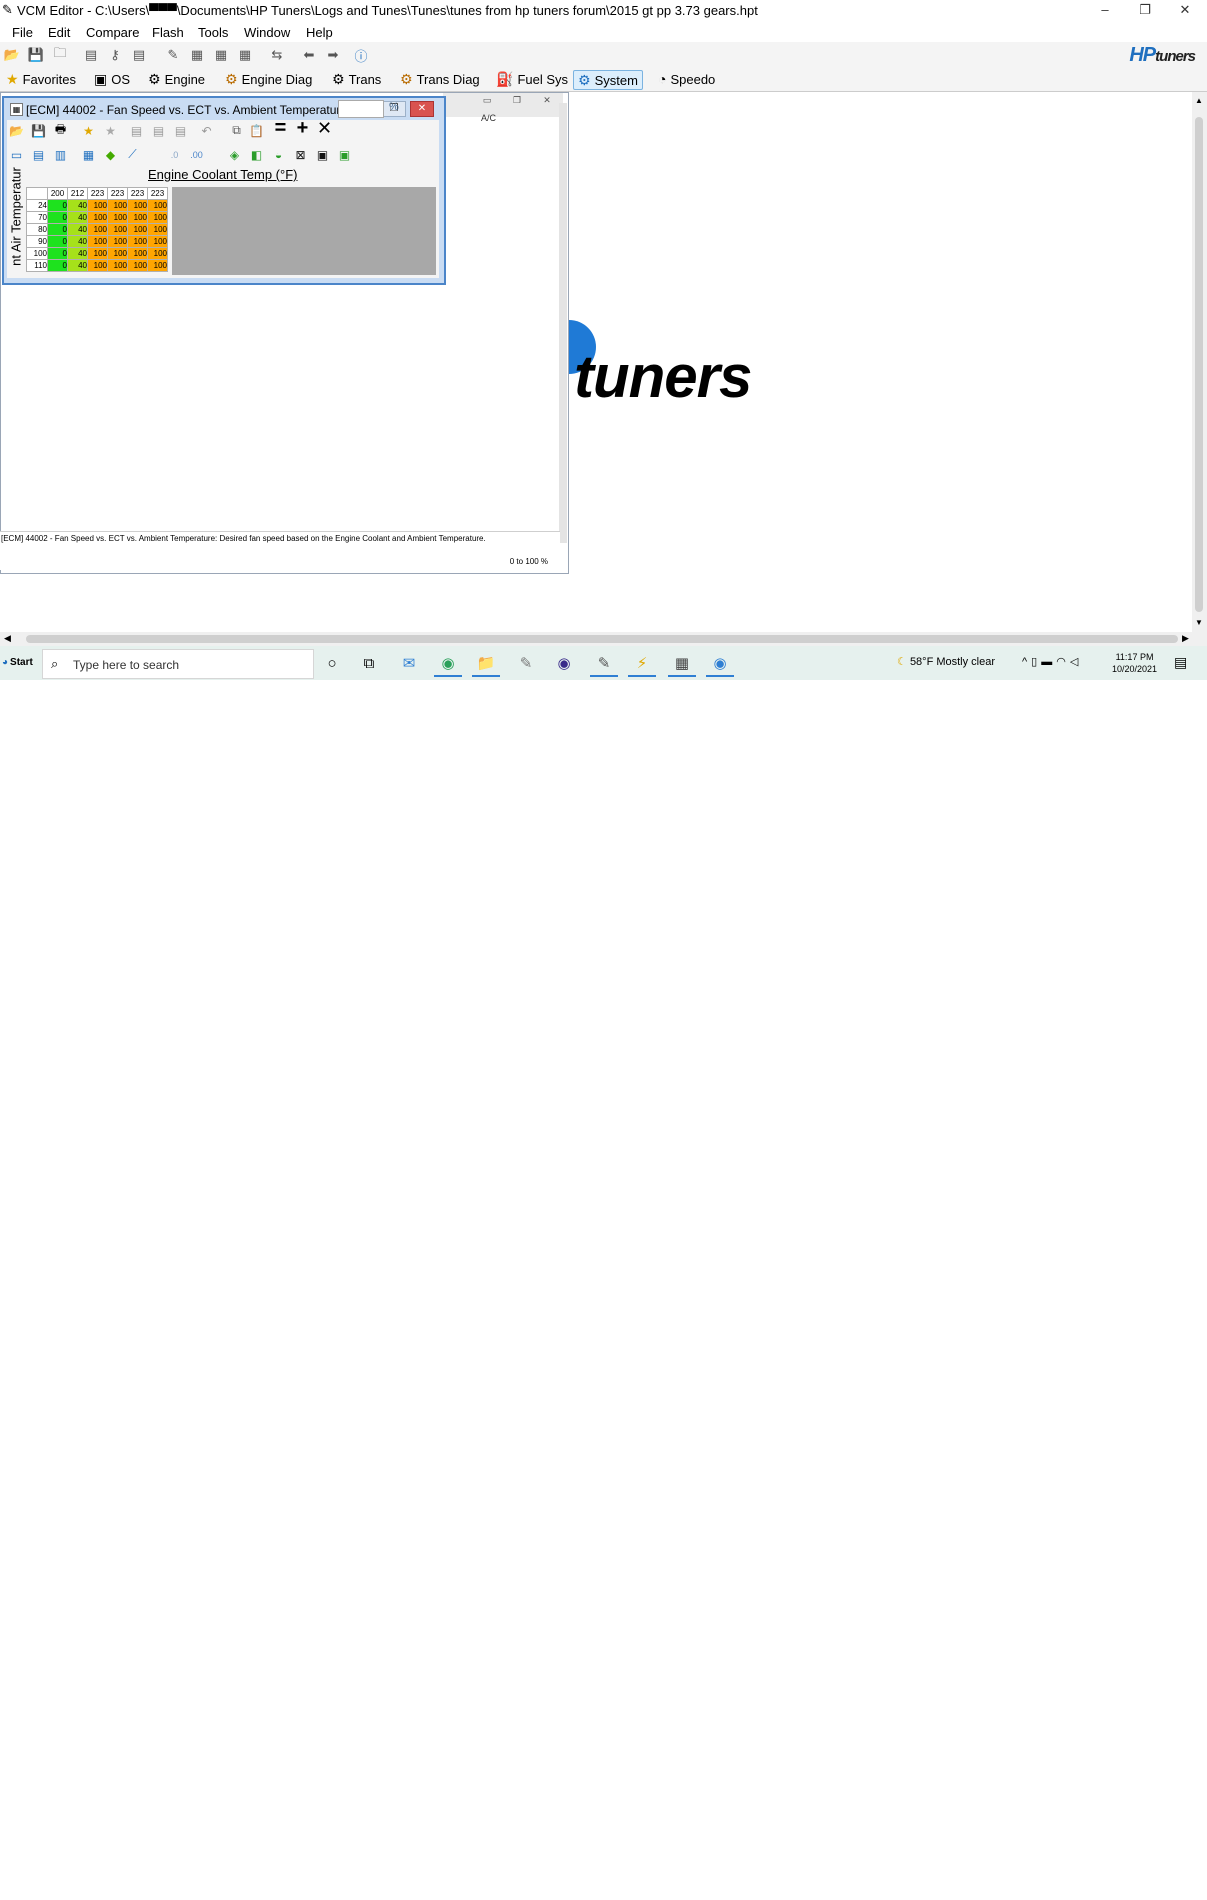 The width and height of the screenshot is (1207, 1900). I want to click on scroll-up-icon: ▲, so click(1199, 100).